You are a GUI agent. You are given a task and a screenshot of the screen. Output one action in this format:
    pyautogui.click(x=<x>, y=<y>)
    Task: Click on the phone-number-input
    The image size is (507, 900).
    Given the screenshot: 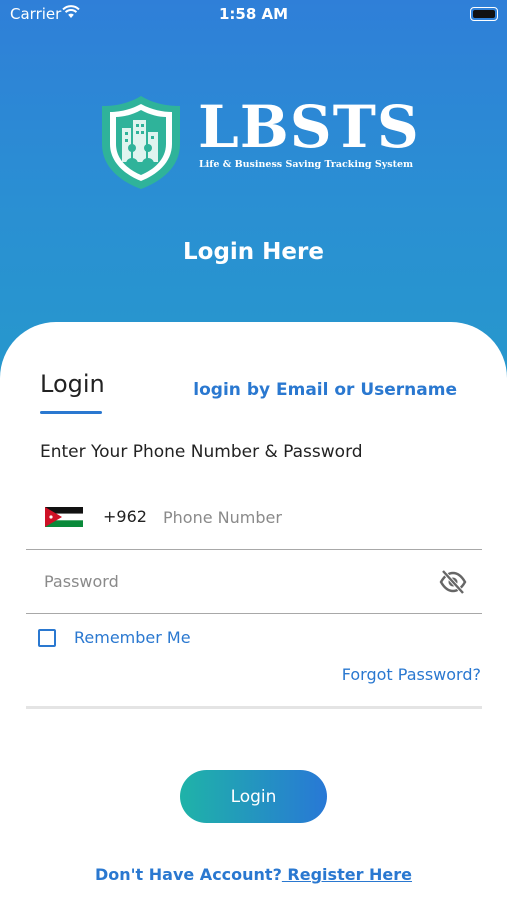 What is the action you would take?
    pyautogui.click(x=313, y=517)
    